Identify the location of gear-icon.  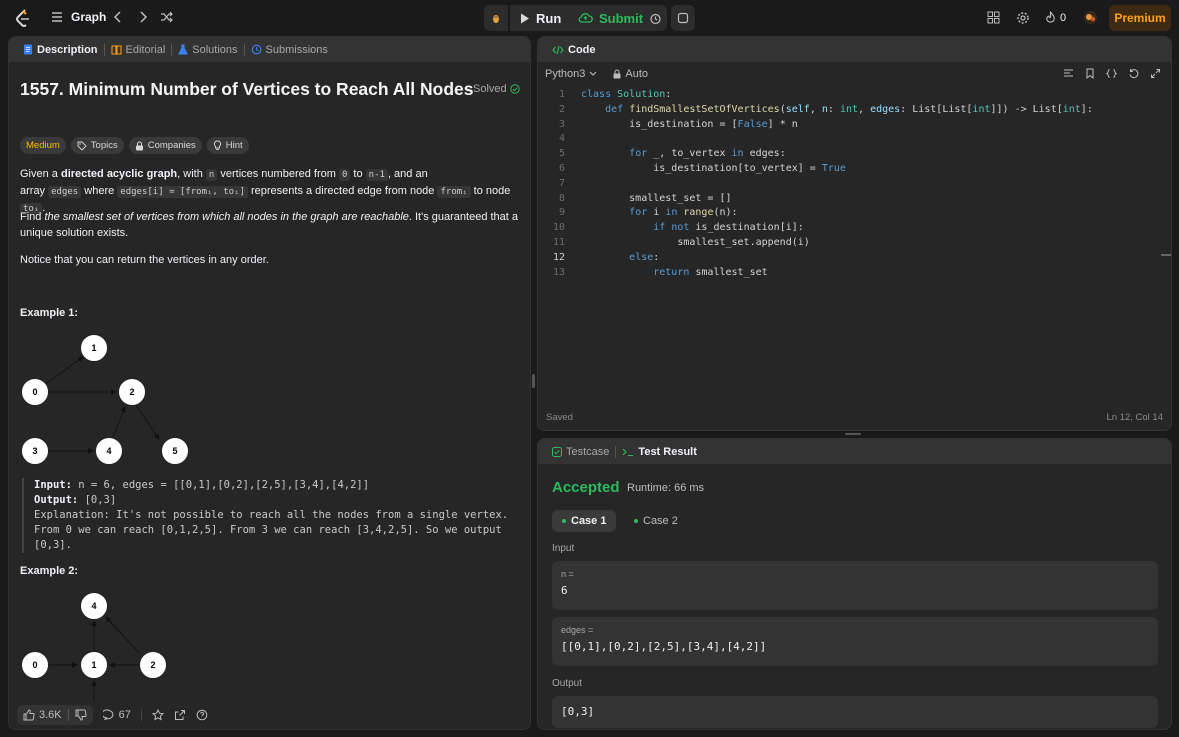
(1023, 18).